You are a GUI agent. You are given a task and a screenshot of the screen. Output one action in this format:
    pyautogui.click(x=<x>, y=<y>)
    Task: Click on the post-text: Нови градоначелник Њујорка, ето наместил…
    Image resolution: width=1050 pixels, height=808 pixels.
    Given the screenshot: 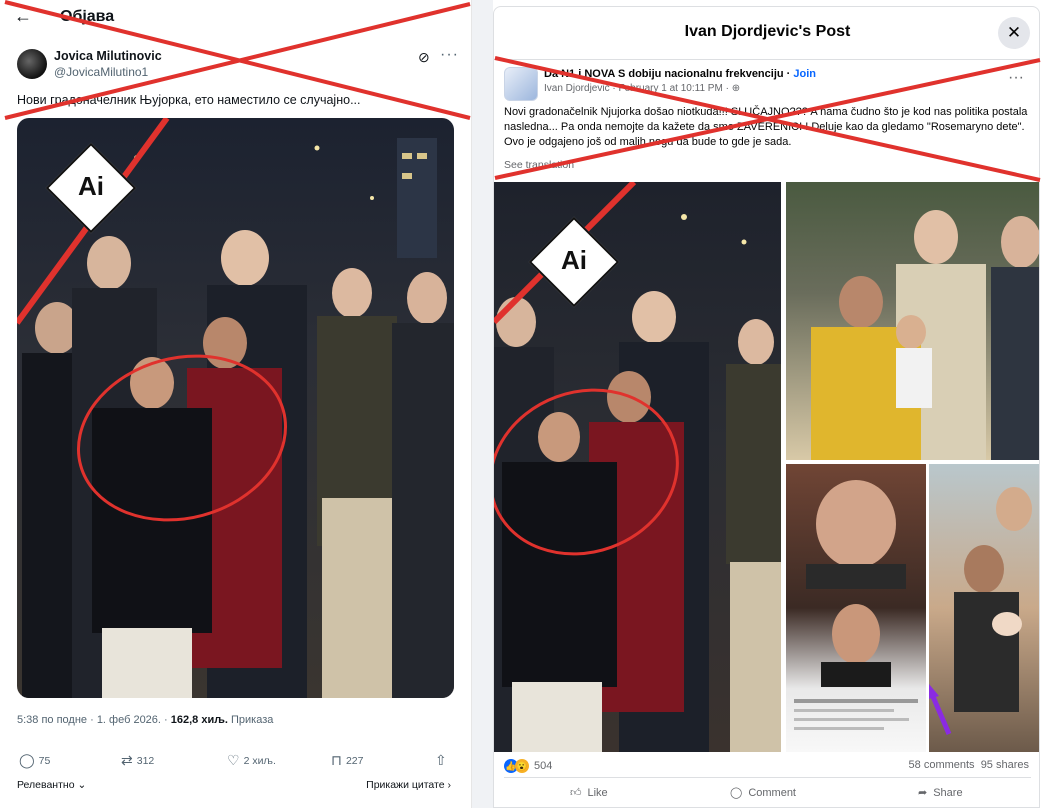 What is the action you would take?
    pyautogui.click(x=189, y=100)
    